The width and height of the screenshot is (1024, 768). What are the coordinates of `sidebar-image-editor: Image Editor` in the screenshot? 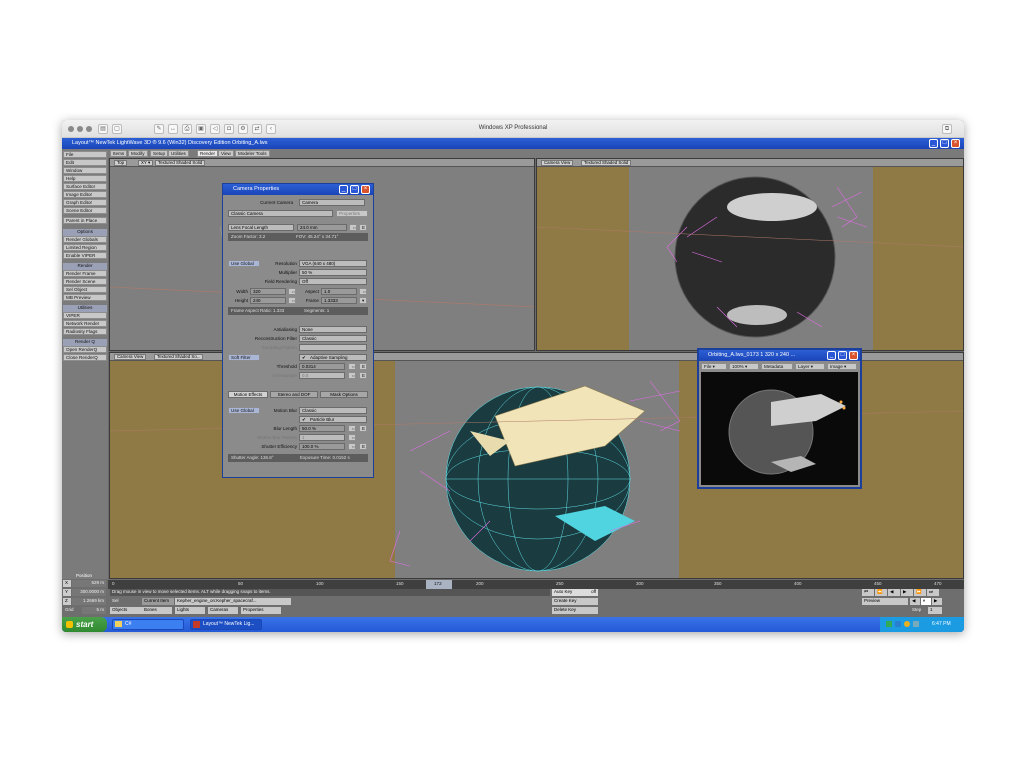 It's located at (85, 194).